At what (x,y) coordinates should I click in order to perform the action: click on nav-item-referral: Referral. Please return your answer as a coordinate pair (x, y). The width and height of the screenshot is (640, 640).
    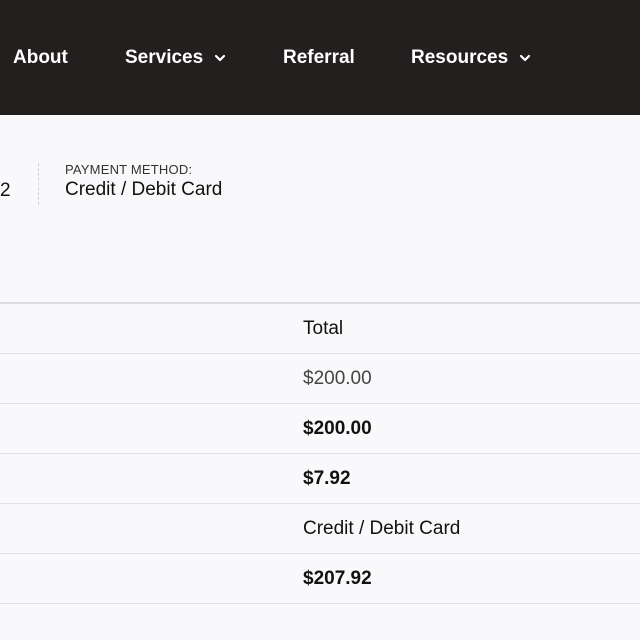
    Looking at the image, I should click on (319, 58).